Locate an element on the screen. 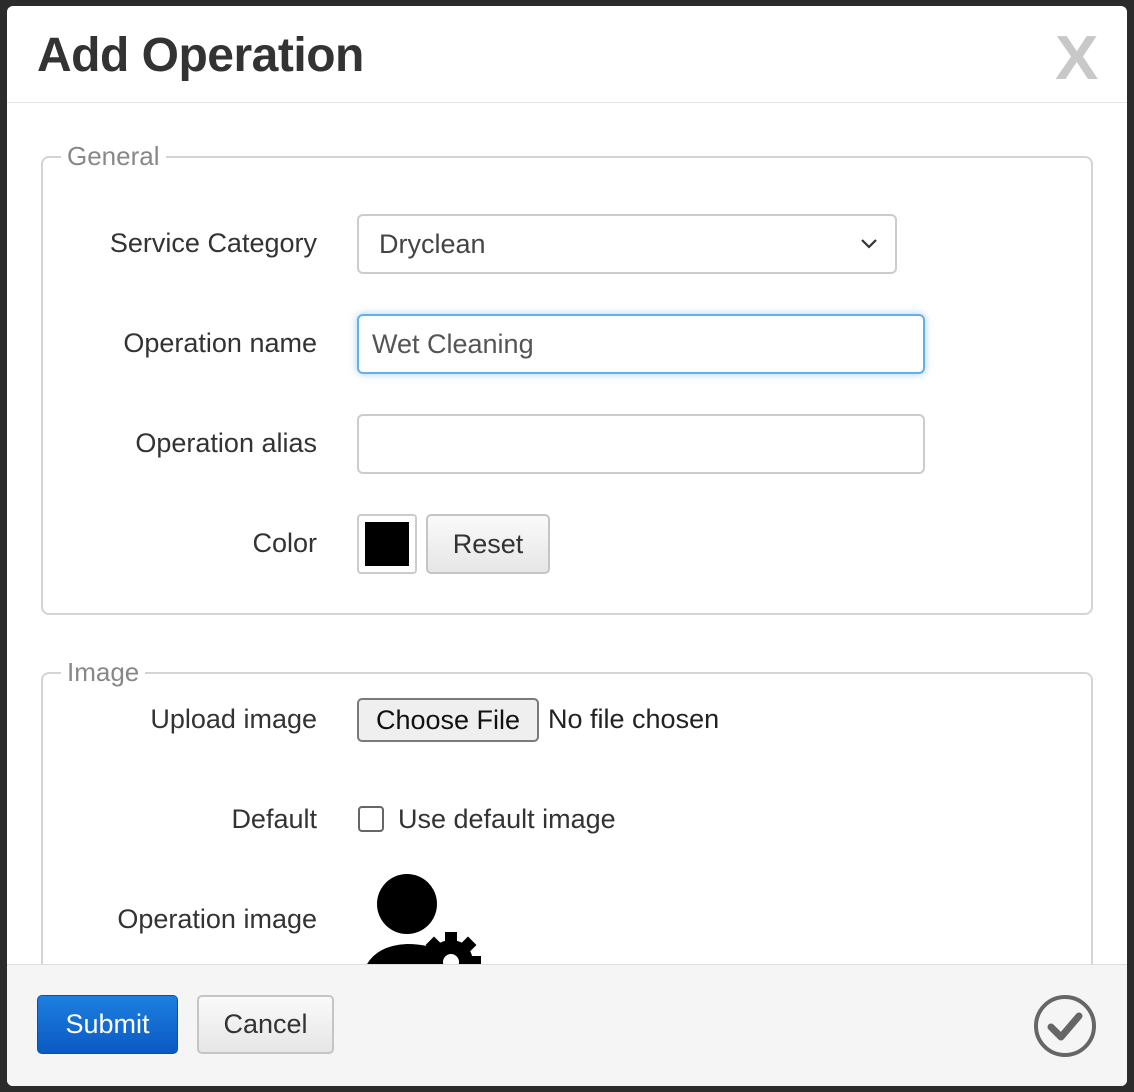 The width and height of the screenshot is (1134, 1092). check-circle-icon is located at coordinates (1065, 1026).